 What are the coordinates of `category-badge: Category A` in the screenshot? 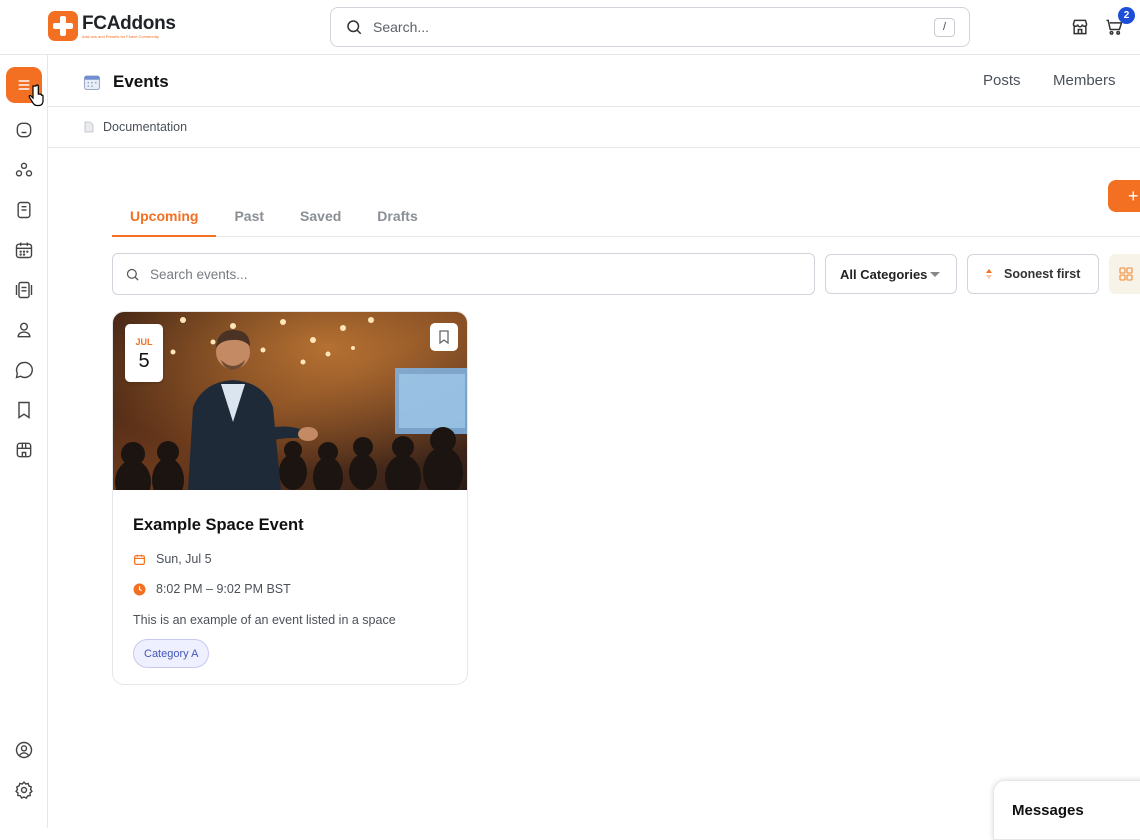 It's located at (171, 653).